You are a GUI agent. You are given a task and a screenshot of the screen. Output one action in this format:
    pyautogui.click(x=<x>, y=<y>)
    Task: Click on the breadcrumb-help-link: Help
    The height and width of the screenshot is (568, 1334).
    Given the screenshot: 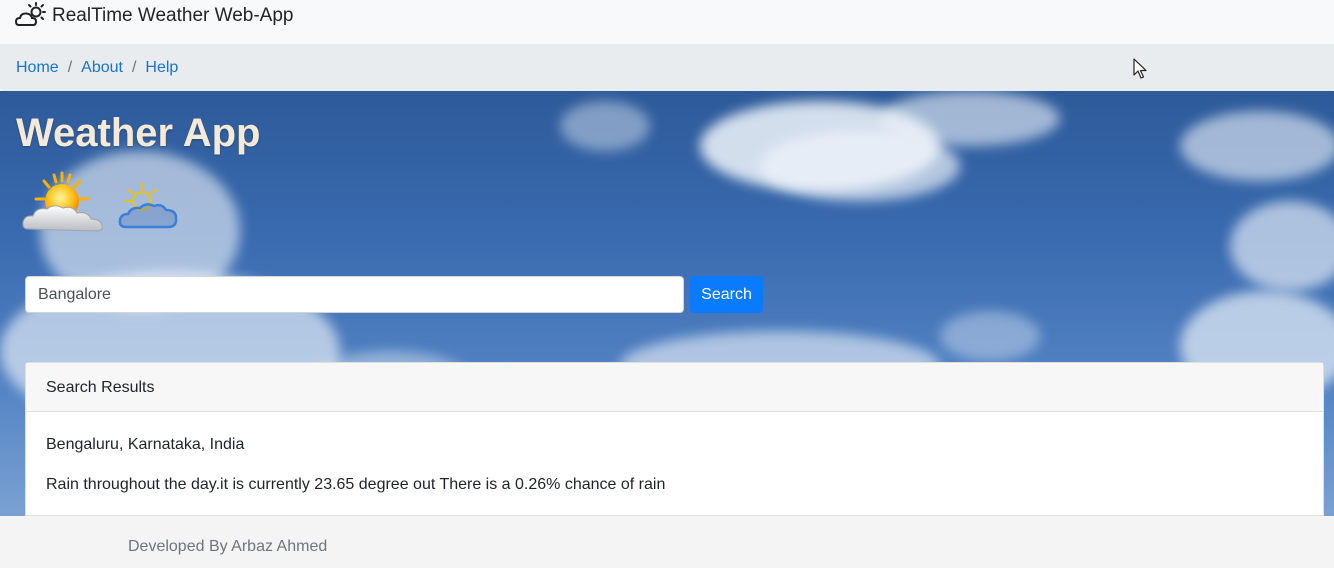 What is the action you would take?
    pyautogui.click(x=161, y=68)
    